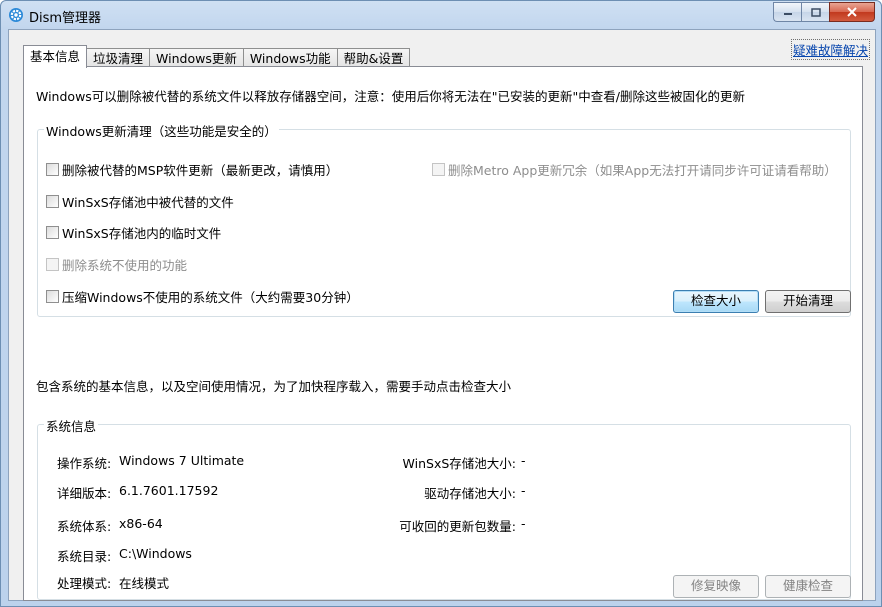 Image resolution: width=882 pixels, height=607 pixels. Describe the element at coordinates (16, 15) in the screenshot. I see `gear-icon` at that location.